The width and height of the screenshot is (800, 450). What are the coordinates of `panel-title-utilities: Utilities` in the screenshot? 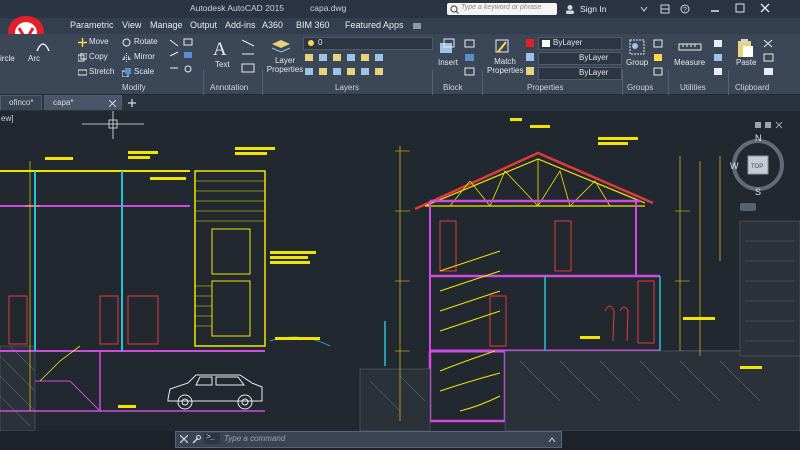 It's located at (693, 87).